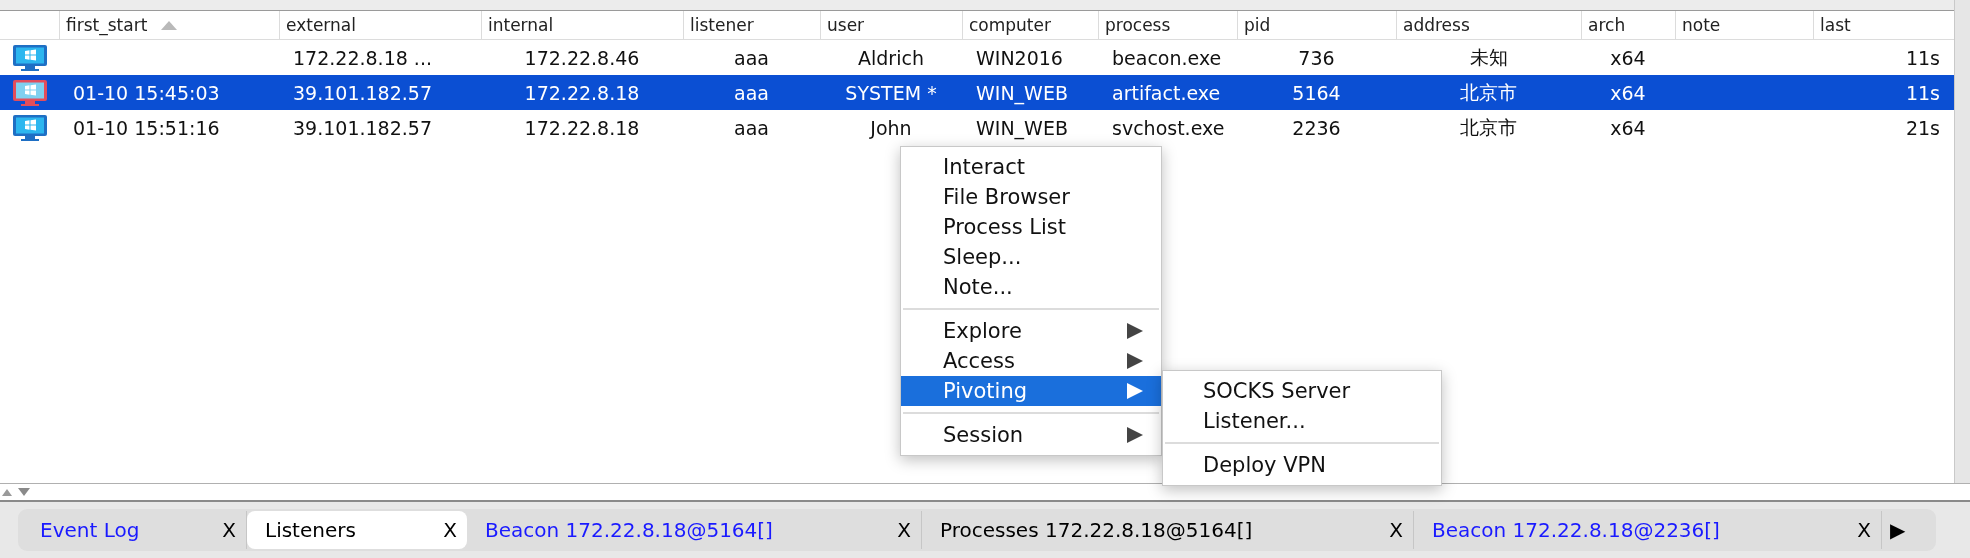 Image resolution: width=1970 pixels, height=558 pixels. I want to click on tab-label: Listeners, so click(310, 530).